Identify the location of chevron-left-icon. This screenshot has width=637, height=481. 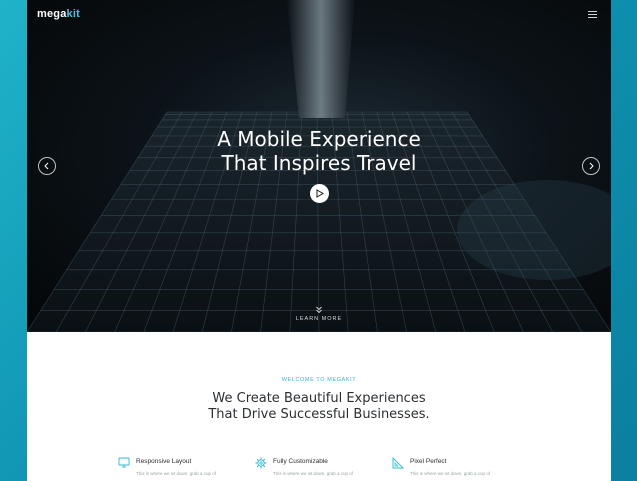
(46, 166).